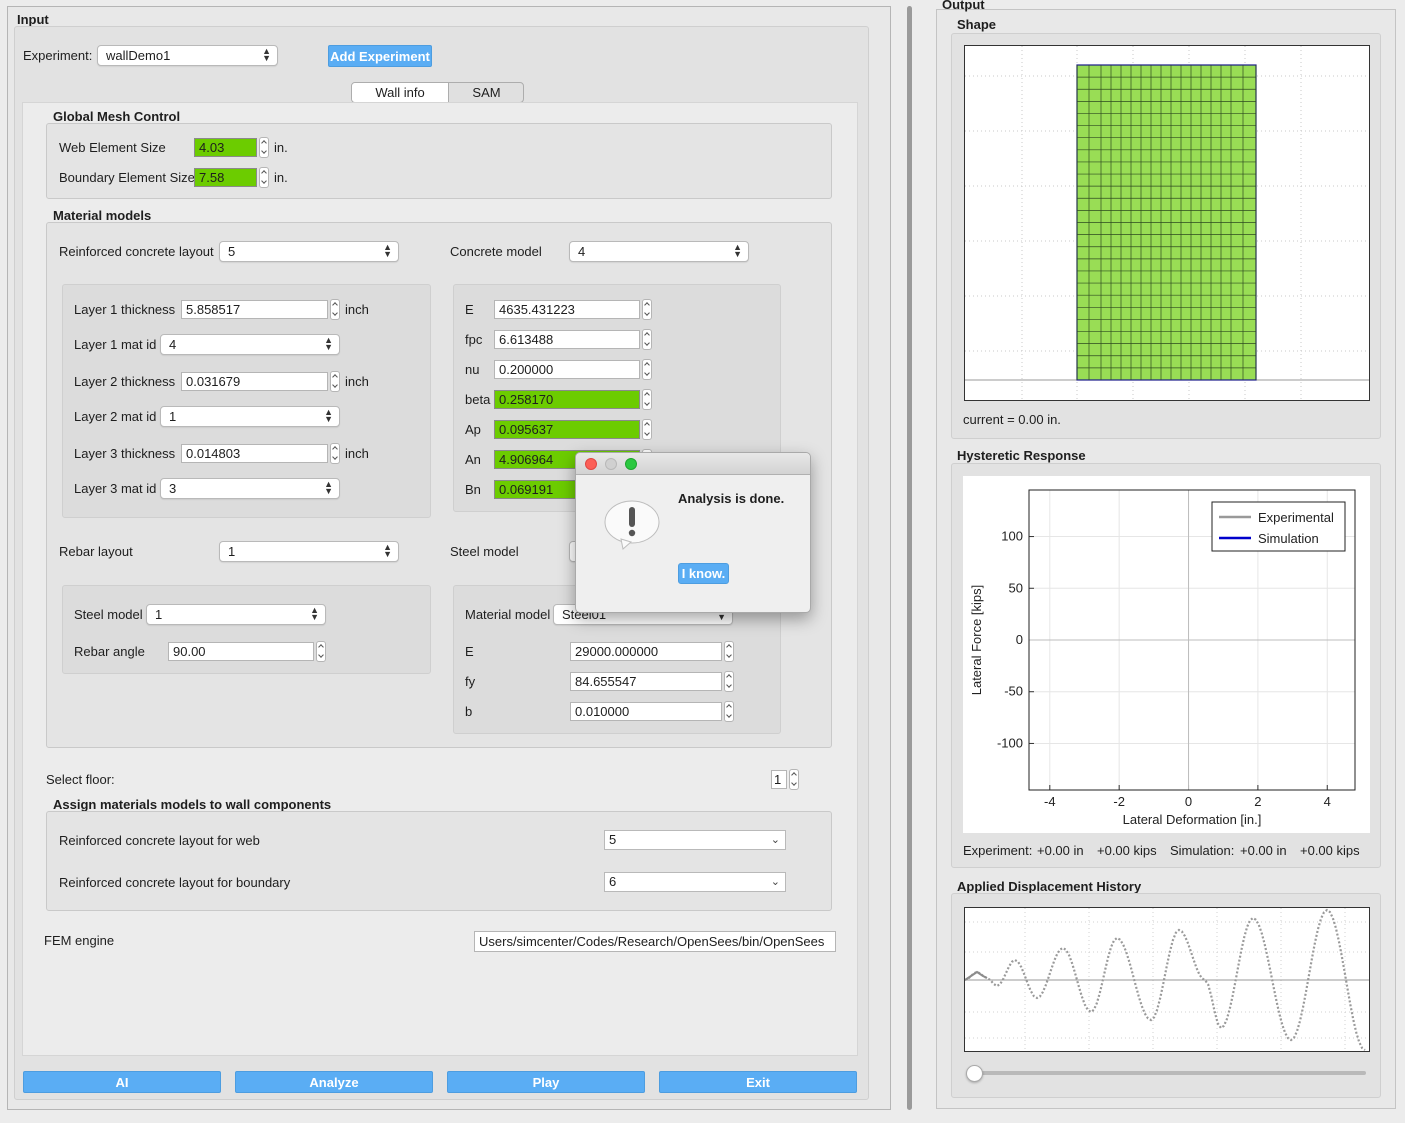 The height and width of the screenshot is (1123, 1405). I want to click on rebar-angle-stepper, so click(321, 651).